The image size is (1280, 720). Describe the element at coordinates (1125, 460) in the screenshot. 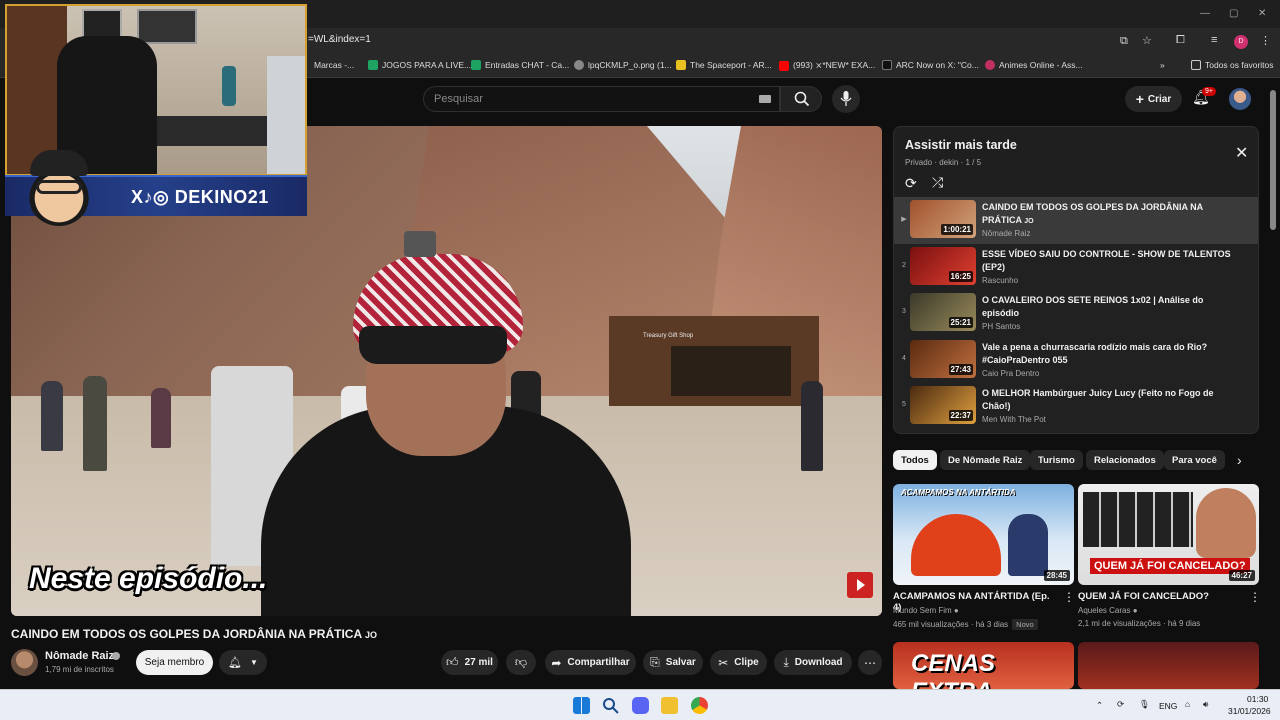

I see `chip-related: Relacionados` at that location.